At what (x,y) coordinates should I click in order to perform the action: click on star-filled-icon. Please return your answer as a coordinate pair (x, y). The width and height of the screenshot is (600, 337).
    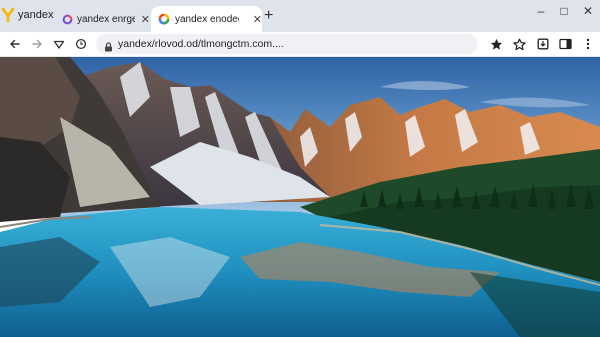
    Looking at the image, I should click on (496, 44).